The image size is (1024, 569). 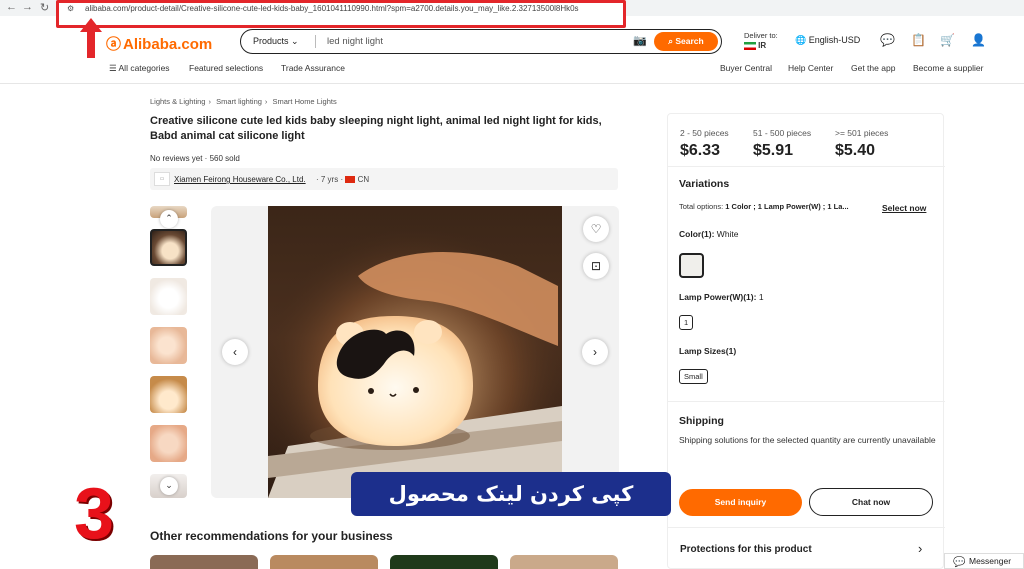 I want to click on price-tier-1: 2 - 50 pieces $6.33, so click(x=704, y=143).